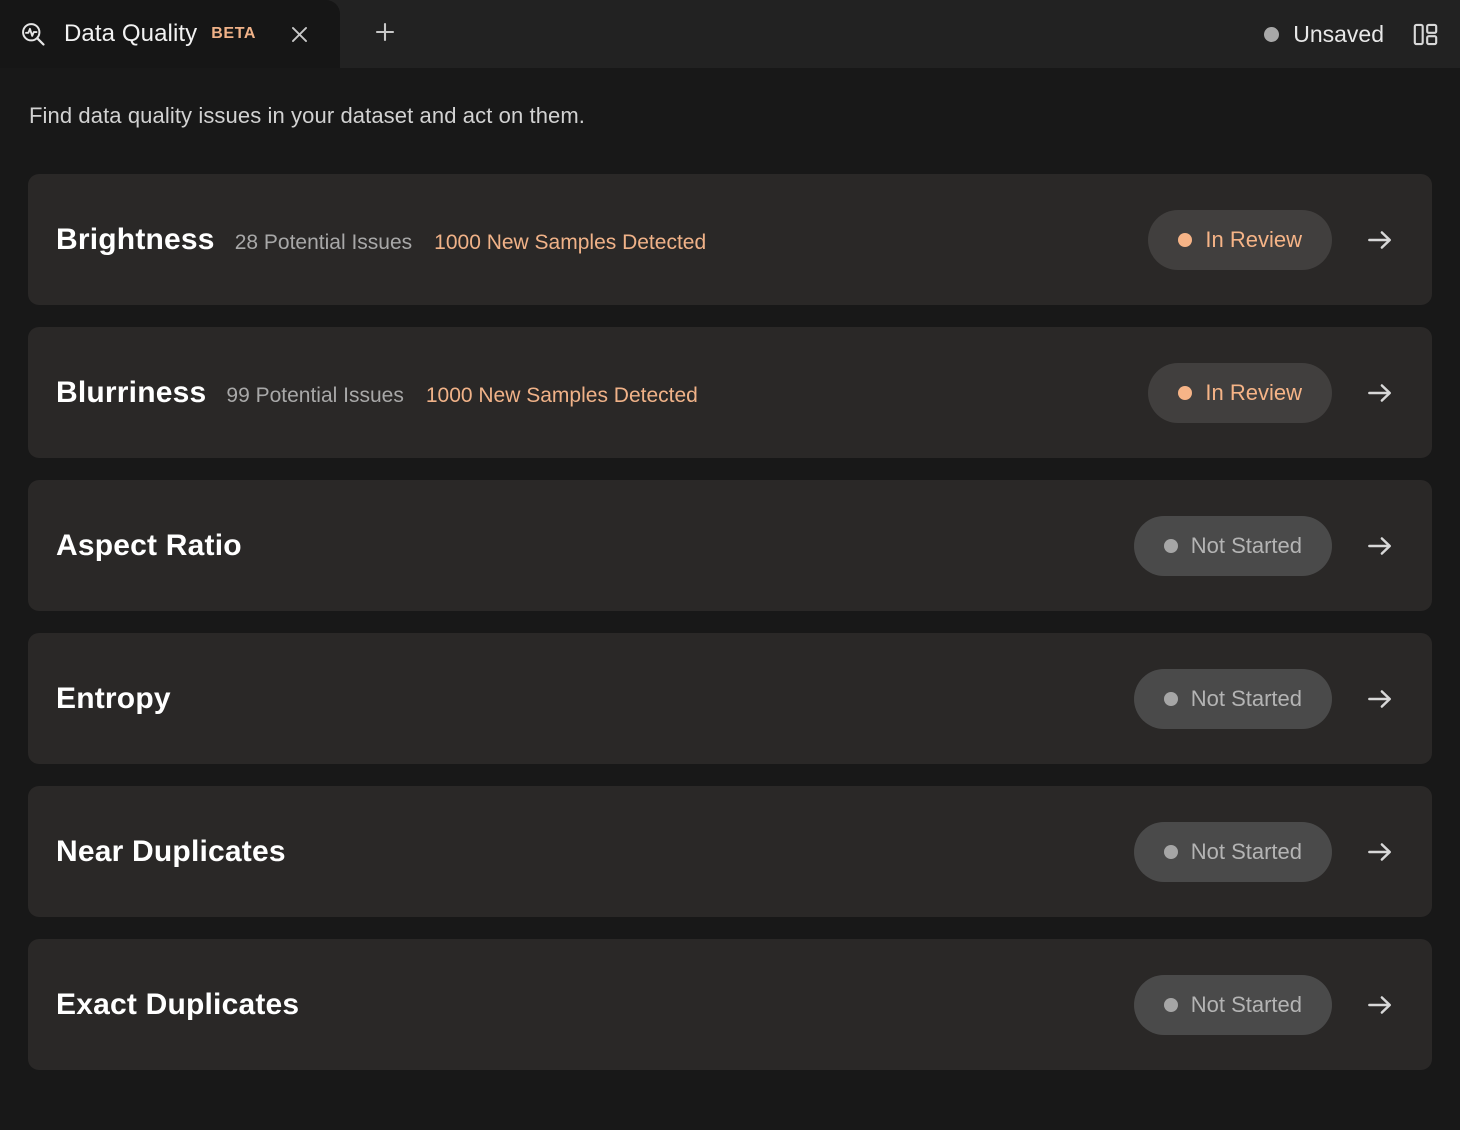  I want to click on issue-title: Blurriness, so click(131, 392).